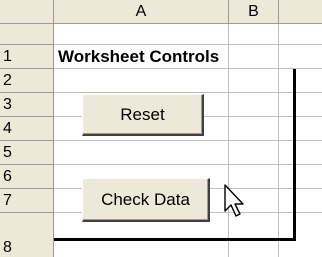 The image size is (322, 257). What do you see at coordinates (27, 177) in the screenshot?
I see `row-header-6: 6` at bounding box center [27, 177].